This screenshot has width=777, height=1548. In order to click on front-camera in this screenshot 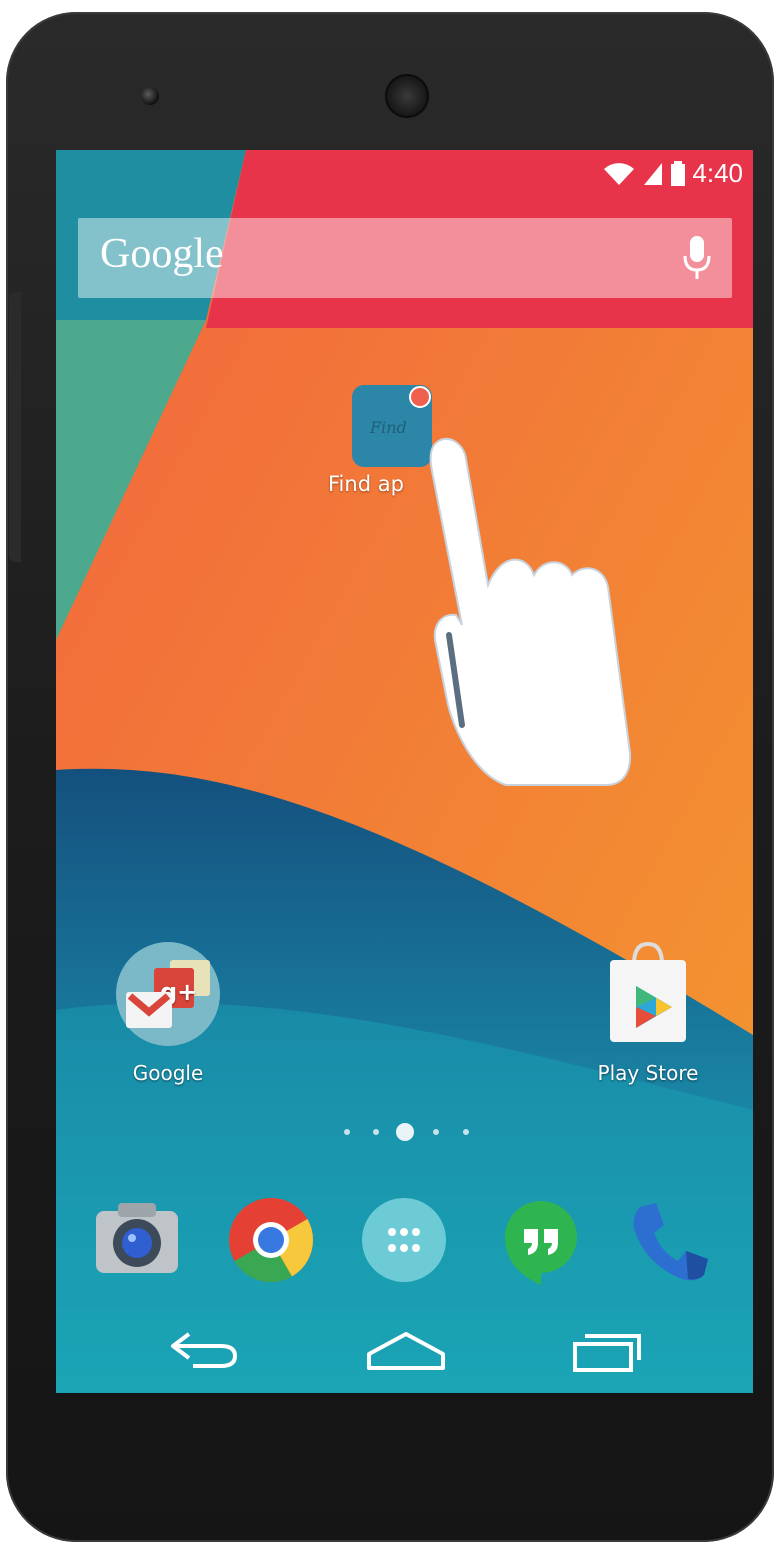, I will do `click(150, 96)`.